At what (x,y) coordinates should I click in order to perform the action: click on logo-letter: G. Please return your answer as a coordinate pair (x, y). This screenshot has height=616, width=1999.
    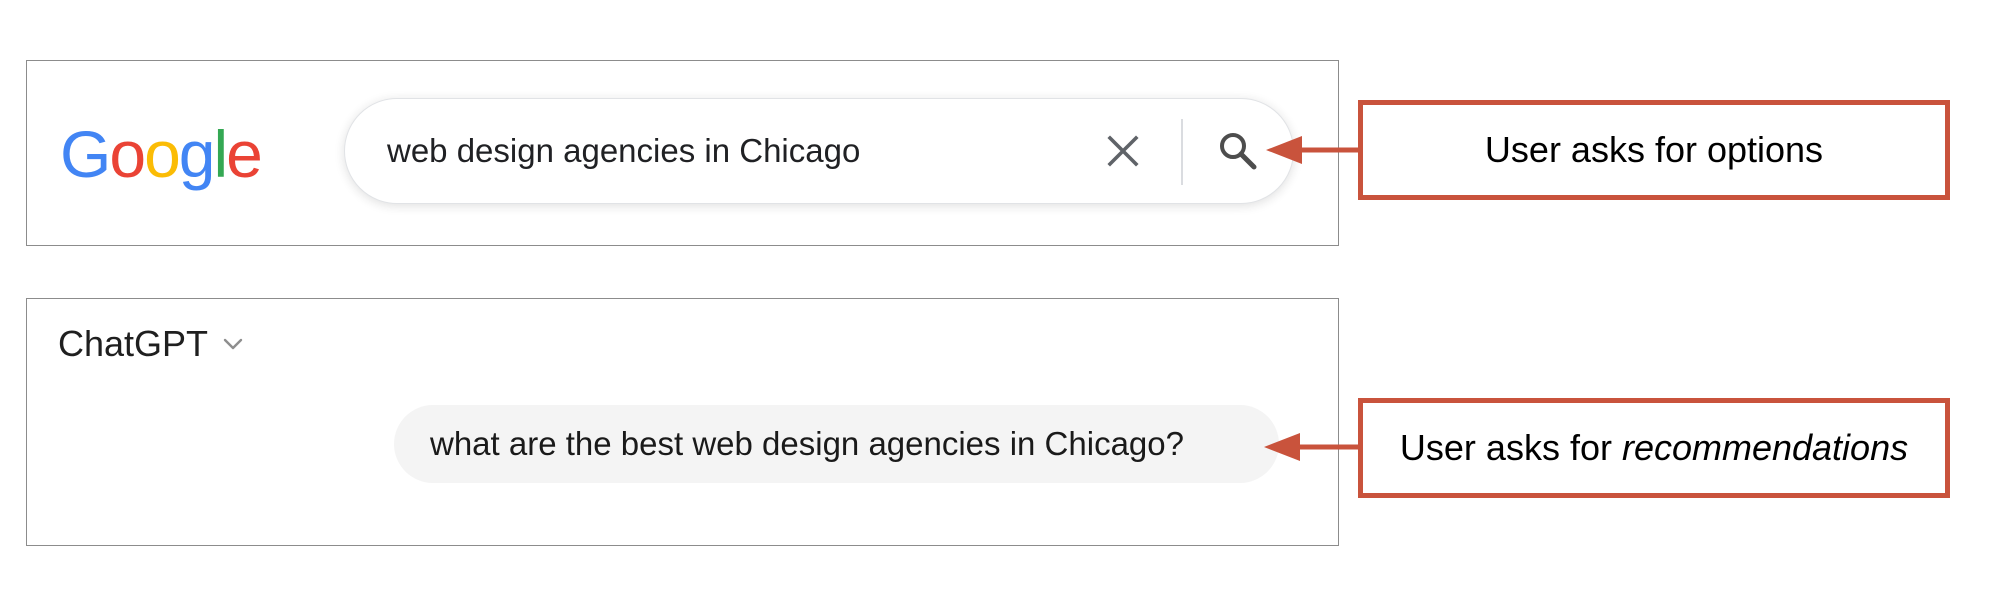
    Looking at the image, I should click on (85, 154).